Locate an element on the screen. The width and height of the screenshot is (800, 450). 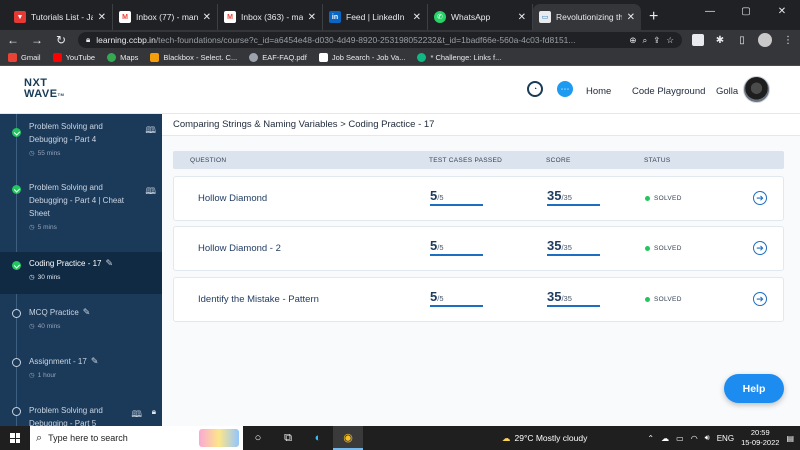
sidebar-item-mcq-practice: MCQ Practice ✎ ◷ 40 mins is located at coordinates (81, 326).